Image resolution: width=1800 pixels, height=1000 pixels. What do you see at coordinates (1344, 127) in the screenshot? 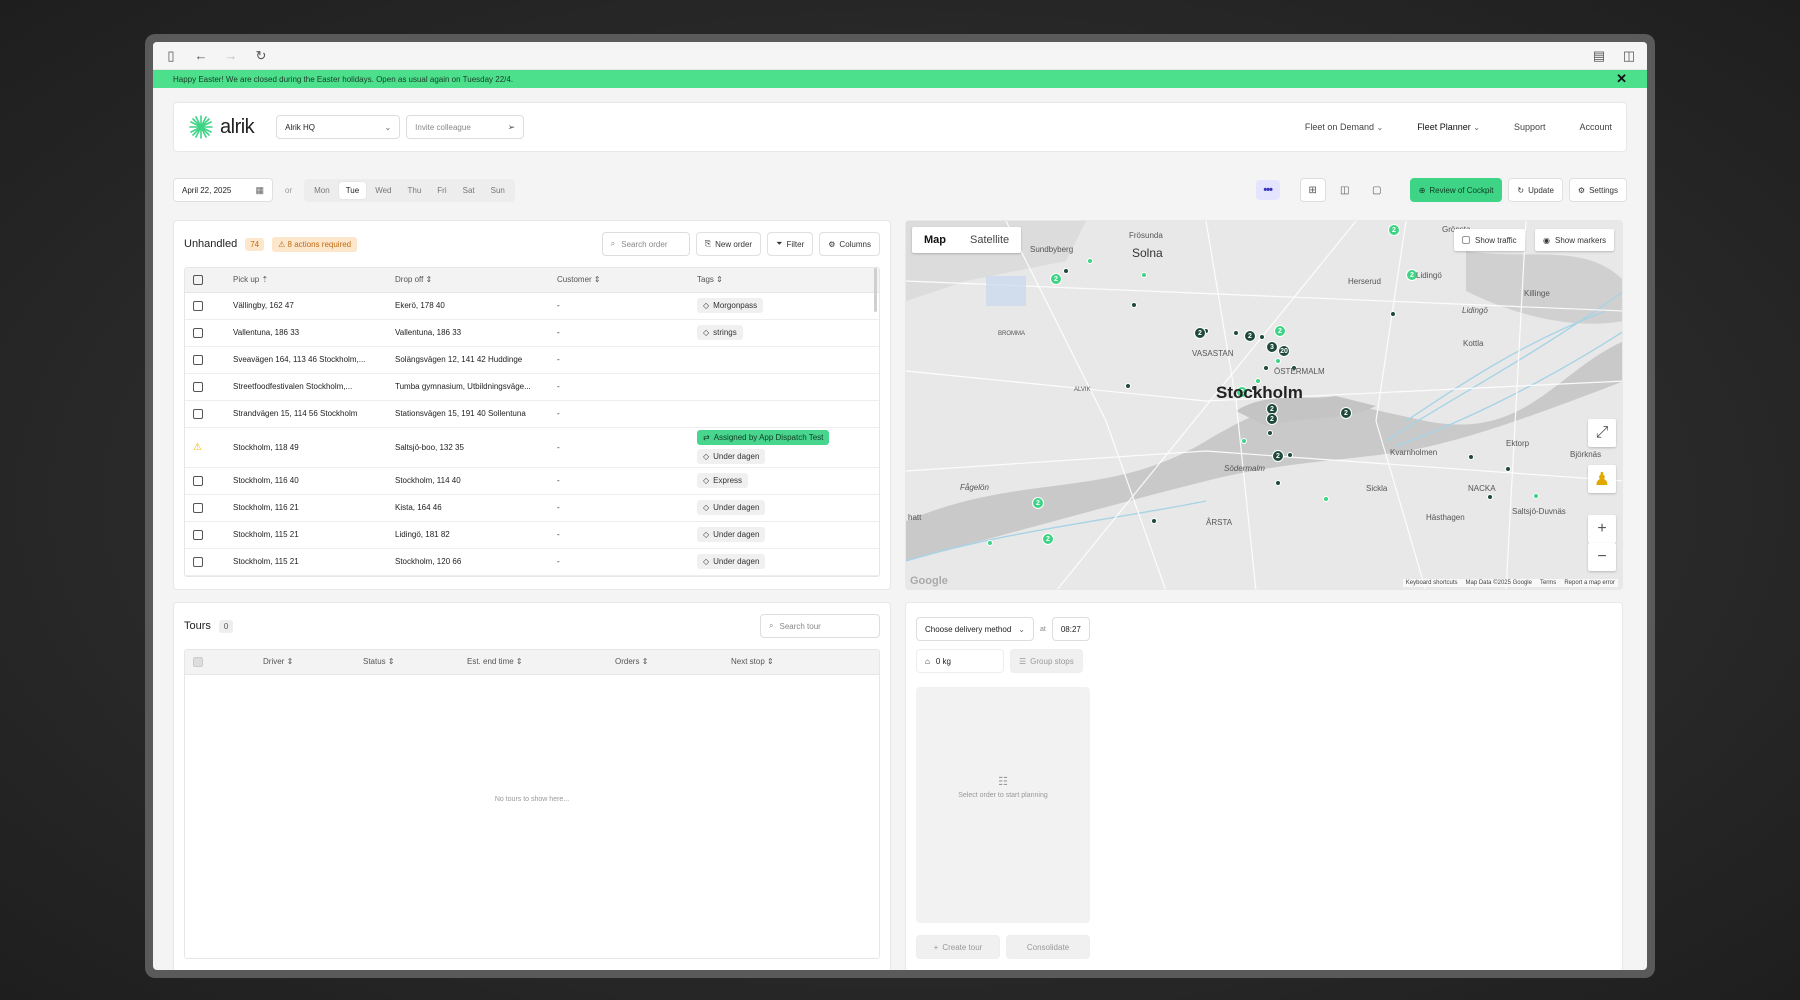
I see `nav-fleet-on-demand: Fleet on Demand ⌄` at bounding box center [1344, 127].